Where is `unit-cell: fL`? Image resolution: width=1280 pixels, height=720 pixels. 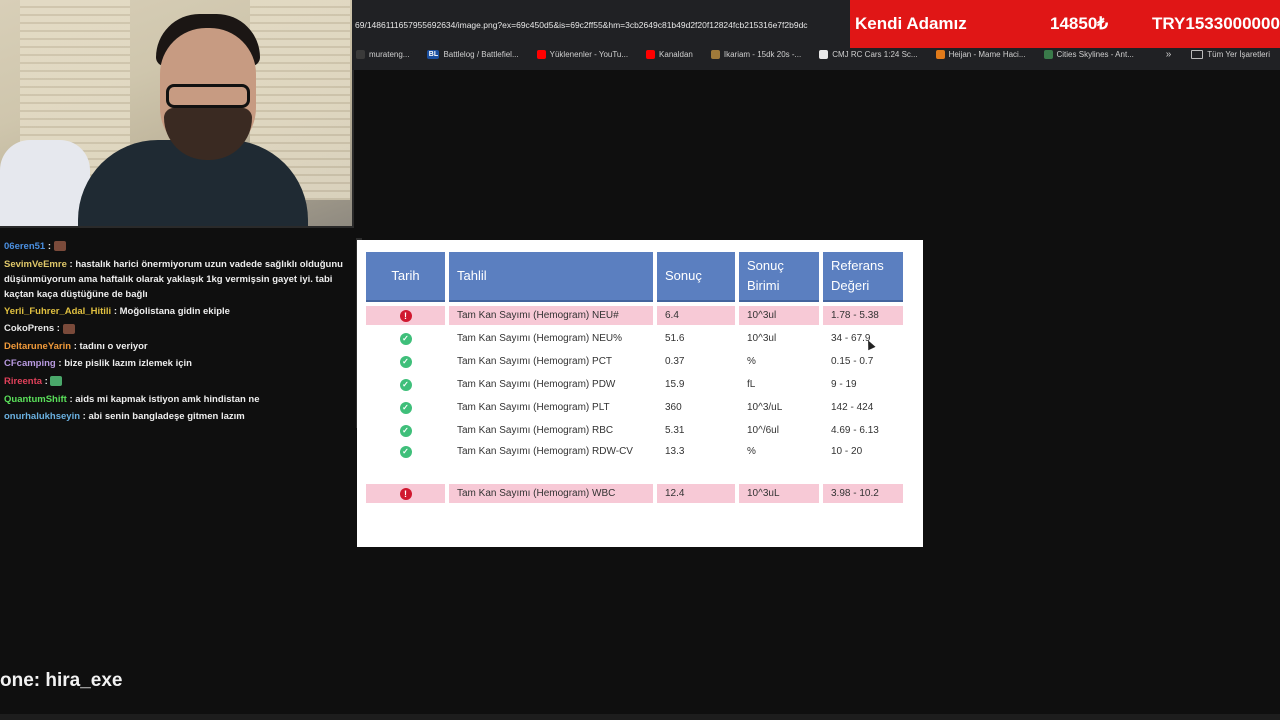 unit-cell: fL is located at coordinates (751, 384).